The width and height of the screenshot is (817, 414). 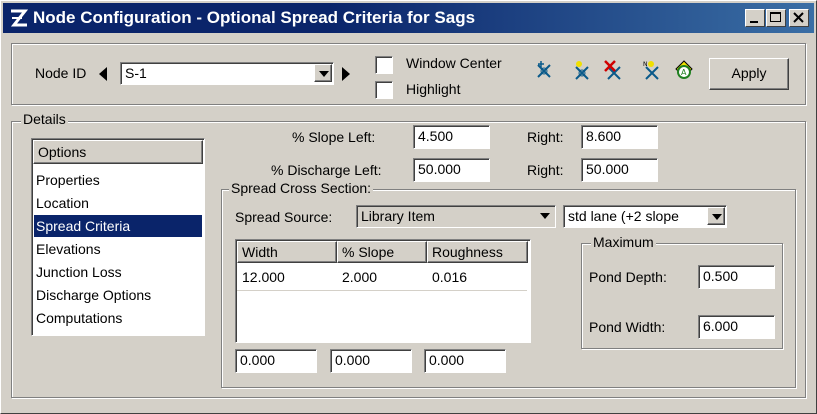 I want to click on apply-button-label: Apply, so click(x=749, y=73).